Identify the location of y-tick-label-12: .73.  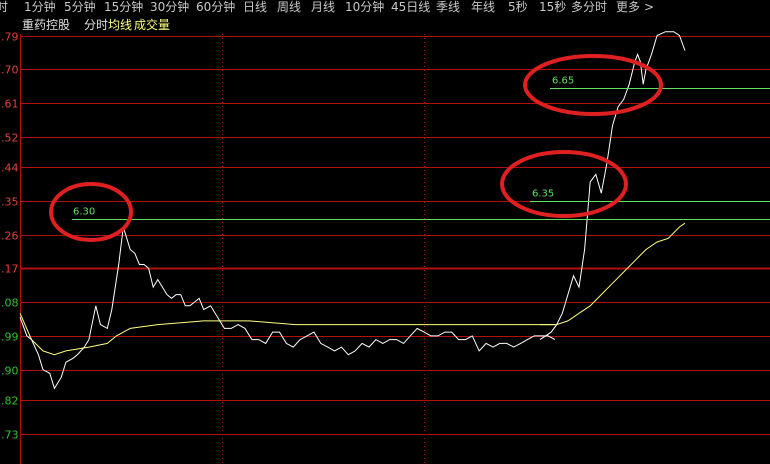
(10, 435).